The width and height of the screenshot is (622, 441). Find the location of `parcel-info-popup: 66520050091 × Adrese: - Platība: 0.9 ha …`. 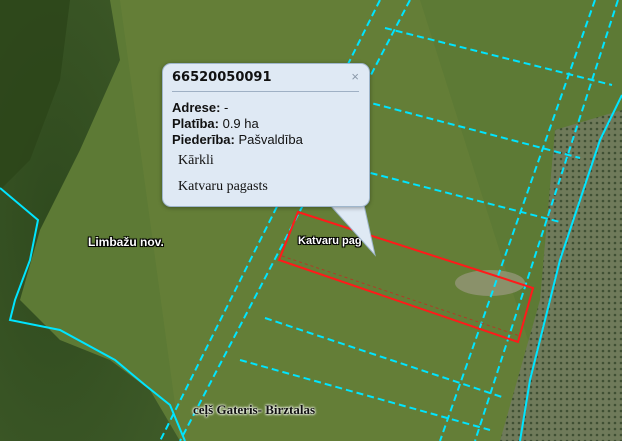

parcel-info-popup: 66520050091 × Adrese: - Platība: 0.9 ha … is located at coordinates (266, 135).